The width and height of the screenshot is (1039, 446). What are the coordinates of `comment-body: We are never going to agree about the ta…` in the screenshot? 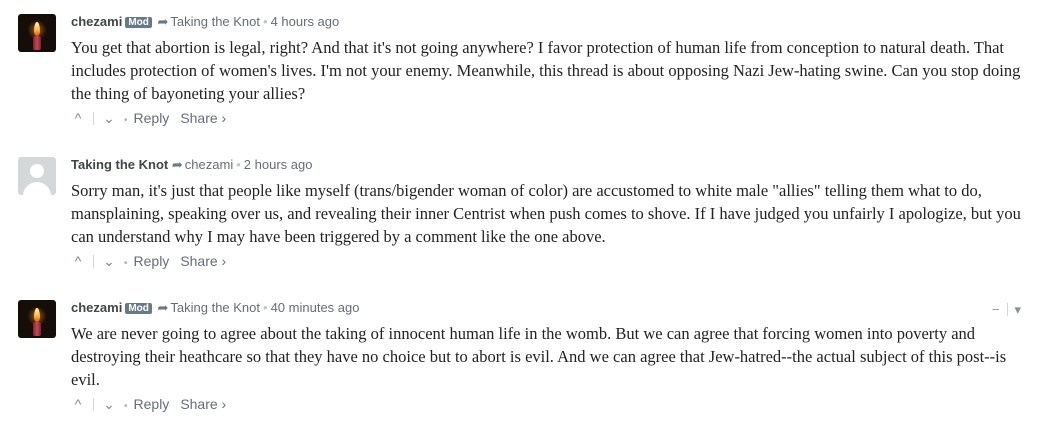 It's located at (539, 356).